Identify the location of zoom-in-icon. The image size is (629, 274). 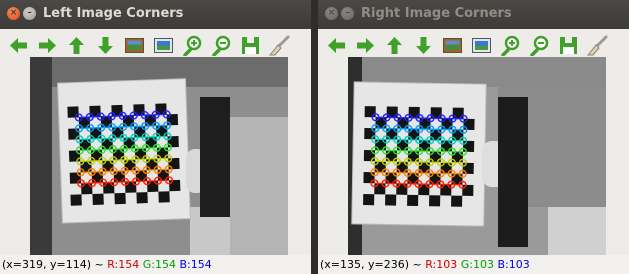
(192, 45).